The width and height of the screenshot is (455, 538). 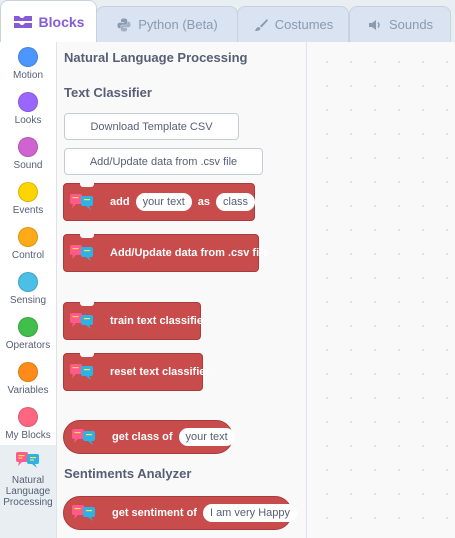 What do you see at coordinates (120, 202) in the screenshot?
I see `add-block-label: add` at bounding box center [120, 202].